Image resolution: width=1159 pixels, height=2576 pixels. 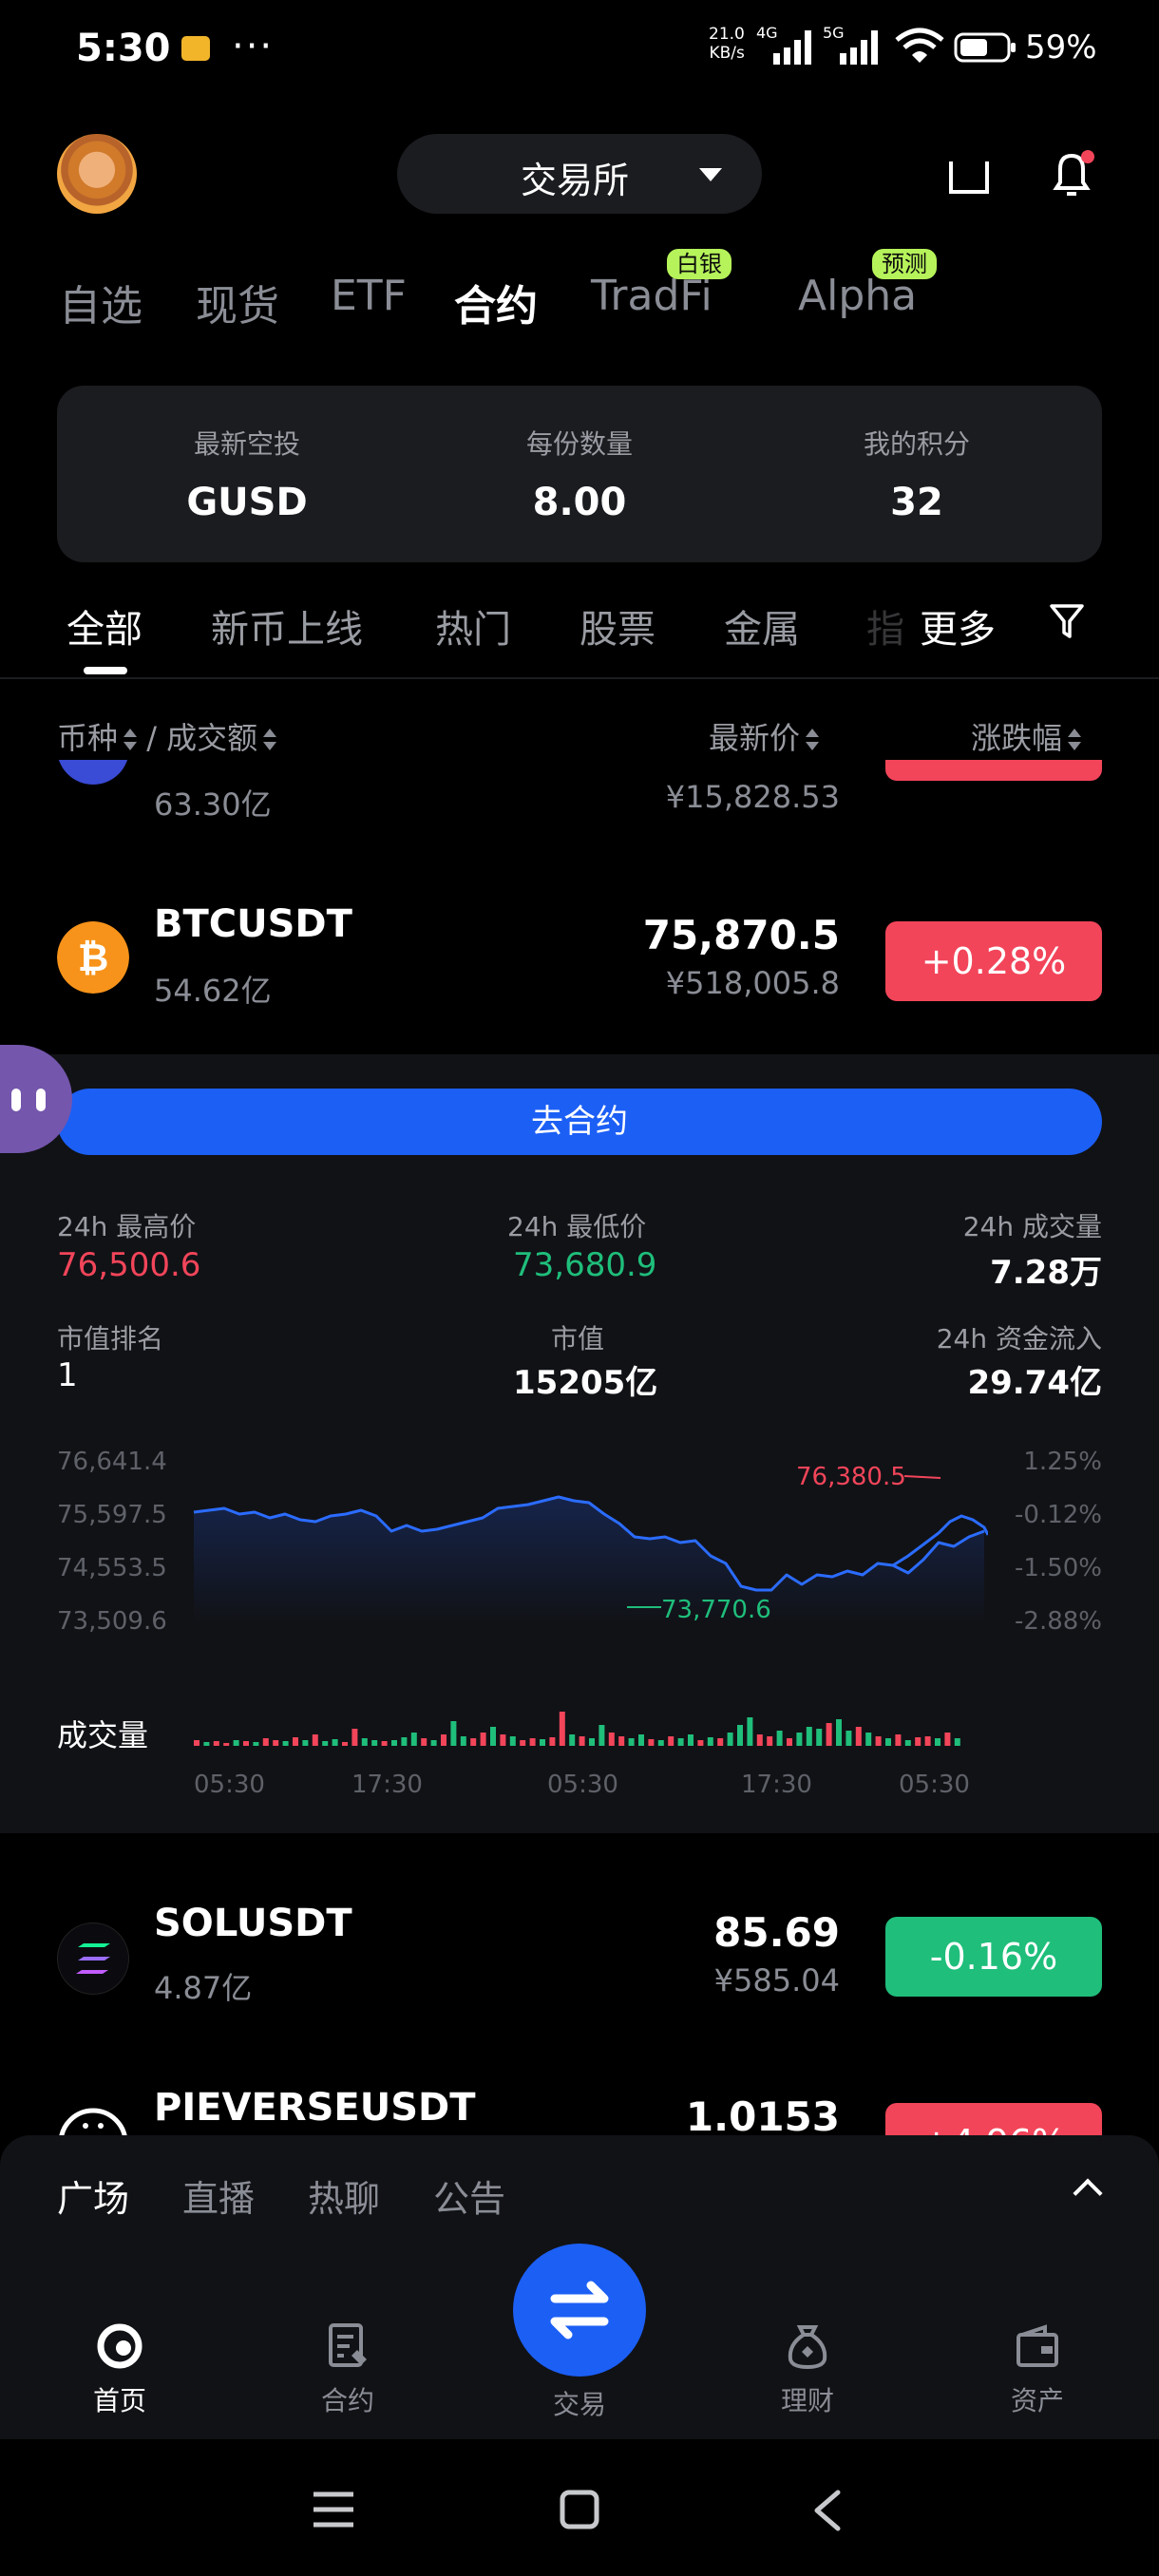 What do you see at coordinates (100, 302) in the screenshot?
I see `tab-favorites: 自选` at bounding box center [100, 302].